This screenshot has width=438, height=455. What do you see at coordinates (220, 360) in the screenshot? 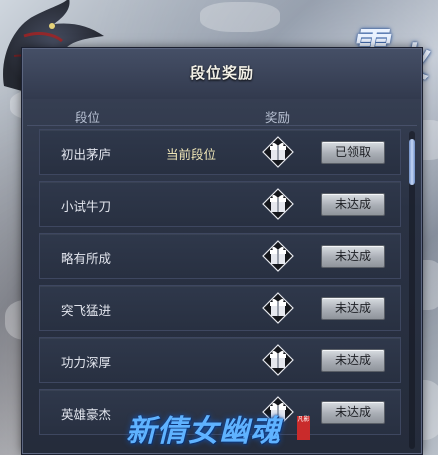
I see `rank-row-5: 功力深厚 未达成` at bounding box center [220, 360].